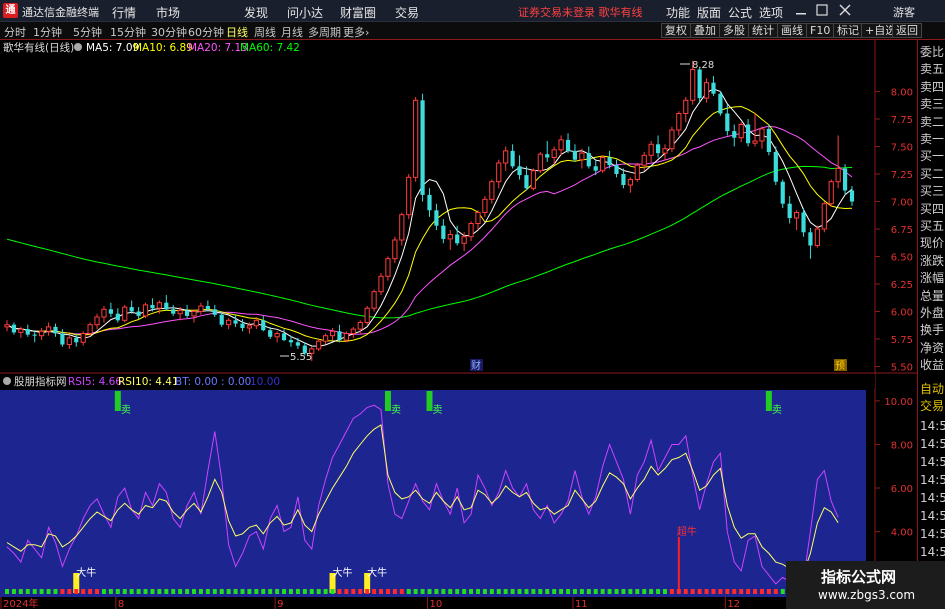 Image resolution: width=945 pixels, height=609 pixels. Describe the element at coordinates (822, 10) in the screenshot. I see `maximize-icon` at that location.